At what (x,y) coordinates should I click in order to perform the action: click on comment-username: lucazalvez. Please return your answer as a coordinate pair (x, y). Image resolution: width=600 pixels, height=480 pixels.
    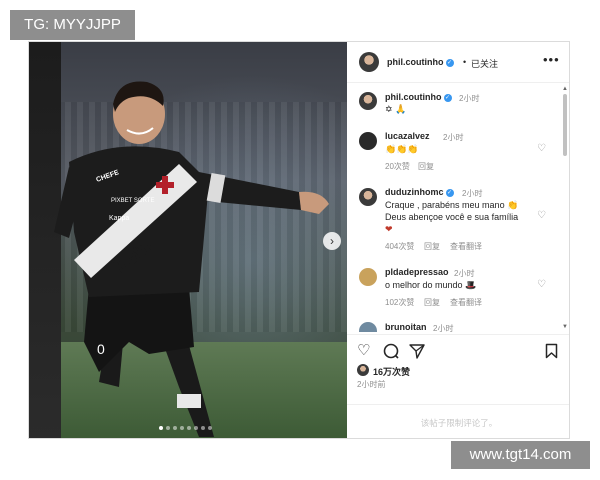
    Looking at the image, I should click on (407, 136).